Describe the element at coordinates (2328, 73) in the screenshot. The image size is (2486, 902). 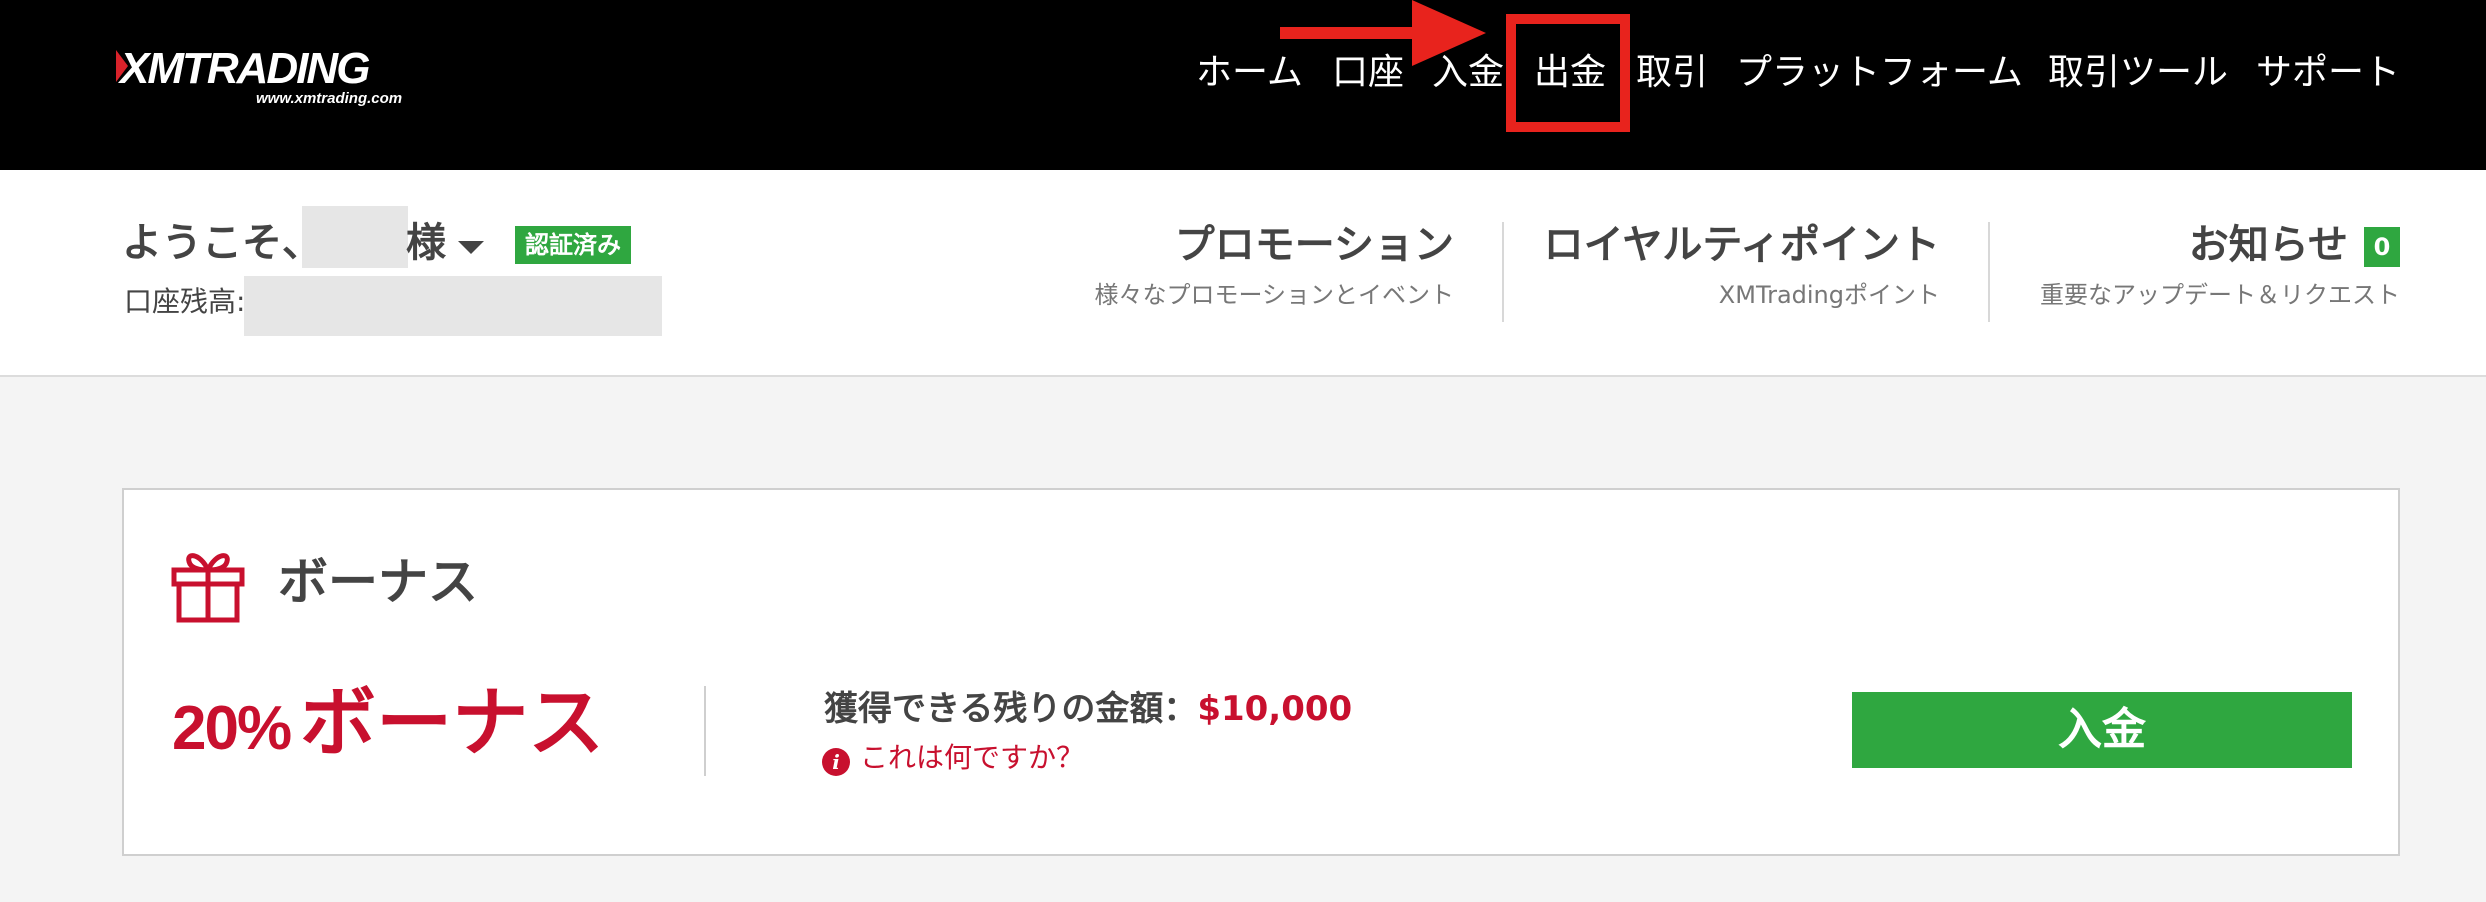
I see `nav-support: サポート` at that location.